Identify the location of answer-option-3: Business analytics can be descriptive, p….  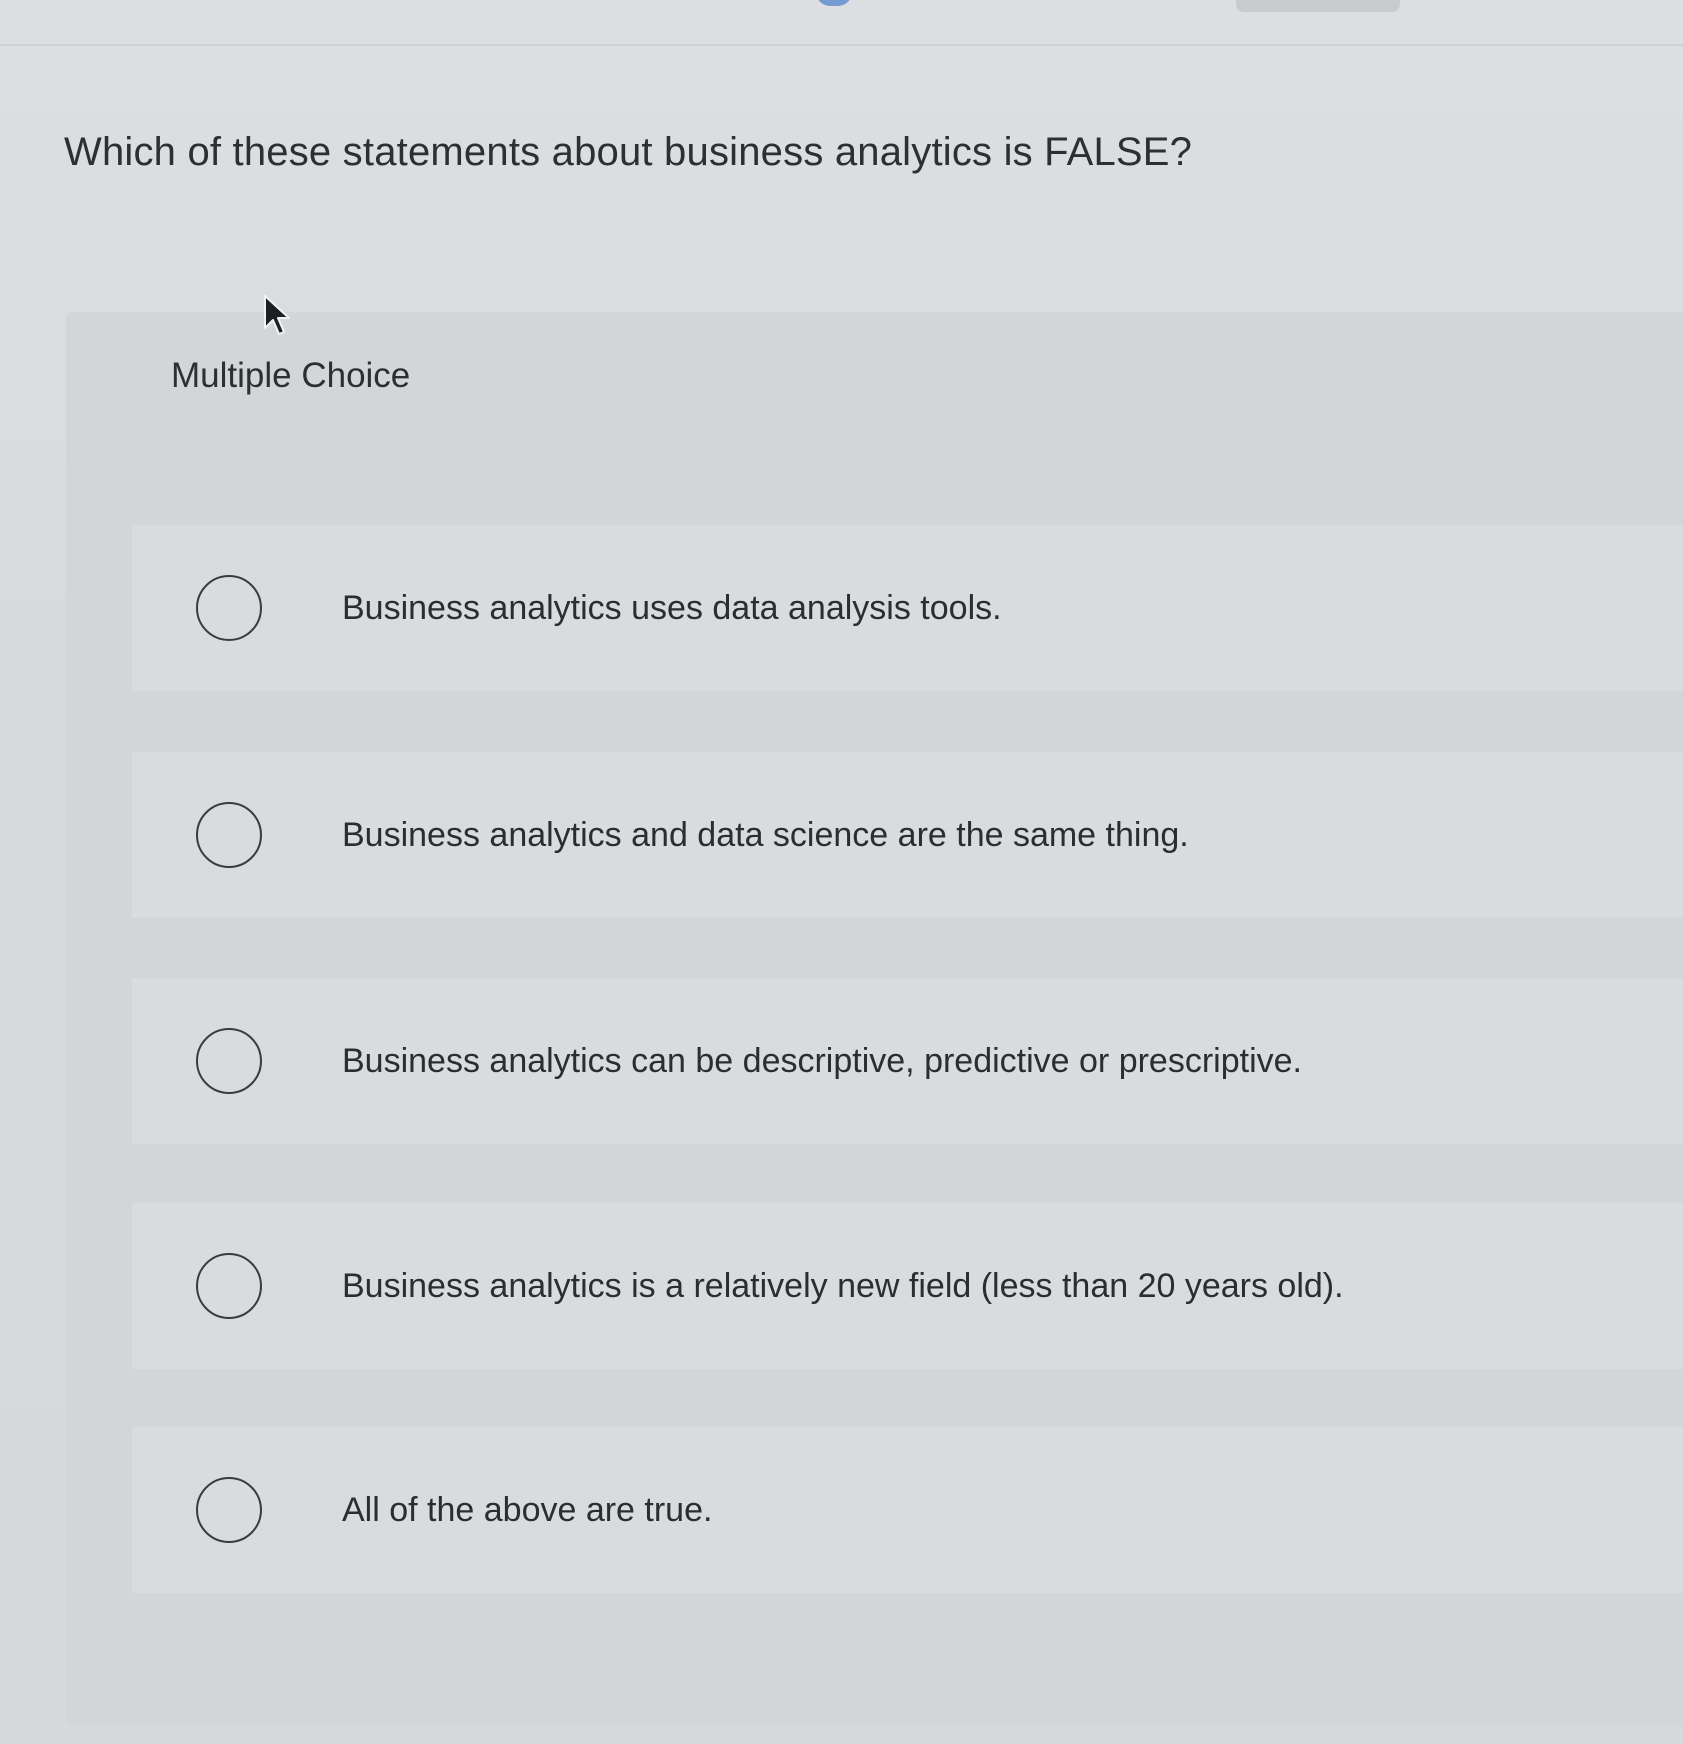
(907, 1061).